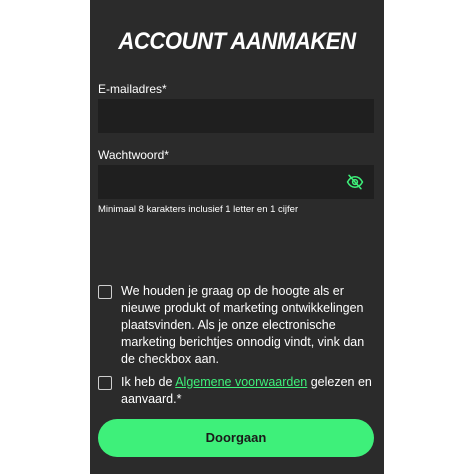  Describe the element at coordinates (236, 438) in the screenshot. I see `continue-button: Doorgaan` at that location.